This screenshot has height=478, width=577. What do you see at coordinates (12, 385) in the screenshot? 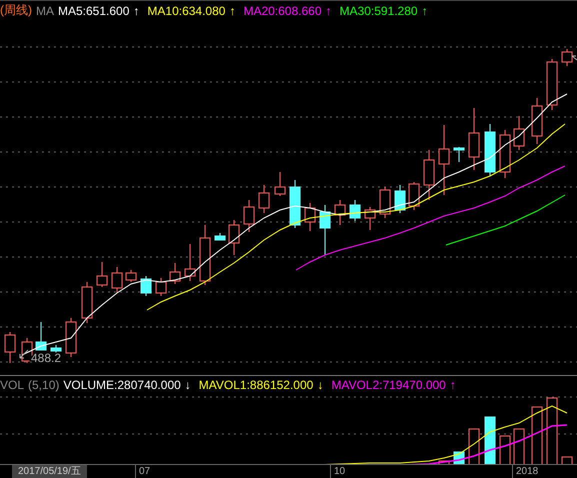
I see `indicator-label: VOL` at bounding box center [12, 385].